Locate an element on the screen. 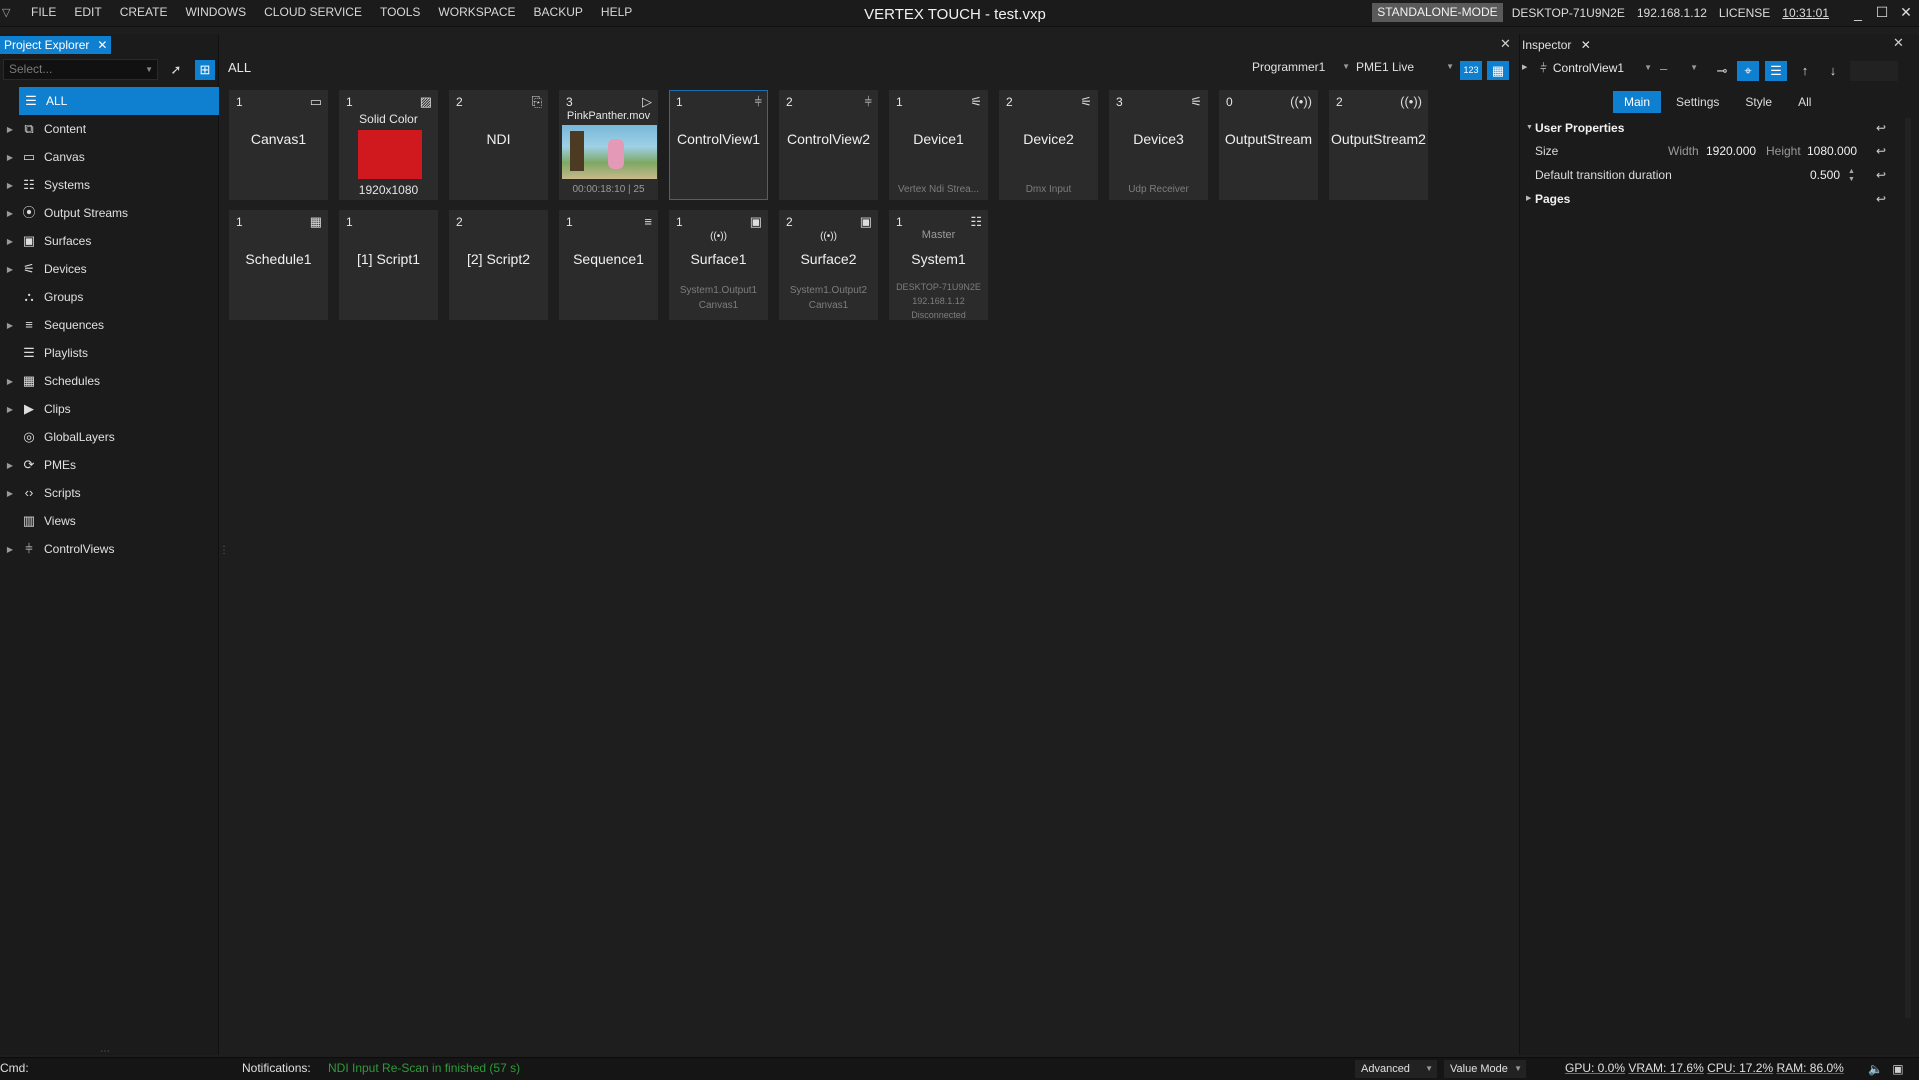  mode-badge: STANDALONE-MODE is located at coordinates (1437, 12).